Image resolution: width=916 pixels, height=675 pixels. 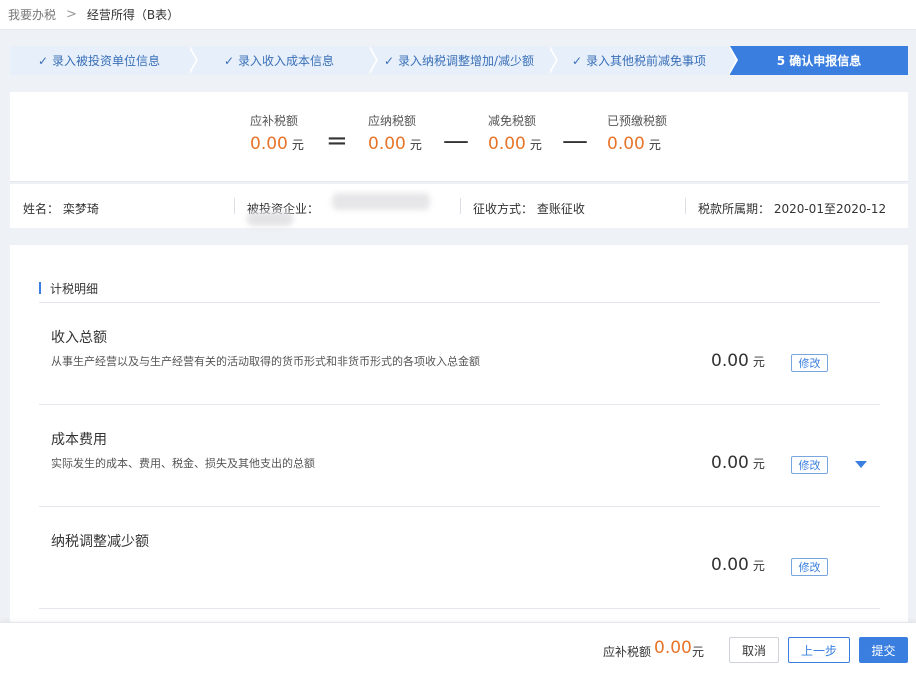 I want to click on step-3: ✓ 录入纳税调整增加/减少额, so click(x=464, y=60).